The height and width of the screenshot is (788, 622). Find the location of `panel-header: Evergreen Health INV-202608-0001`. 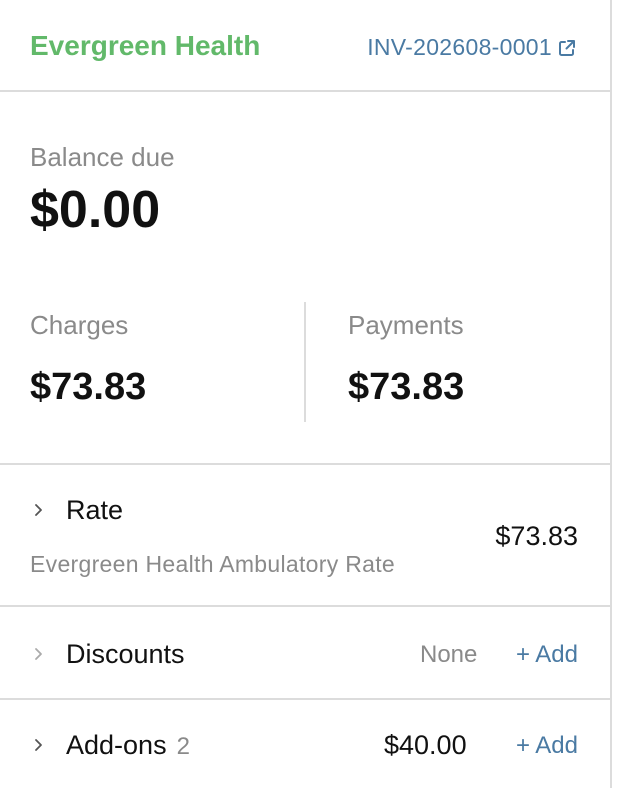

panel-header: Evergreen Health INV-202608-0001 is located at coordinates (305, 46).